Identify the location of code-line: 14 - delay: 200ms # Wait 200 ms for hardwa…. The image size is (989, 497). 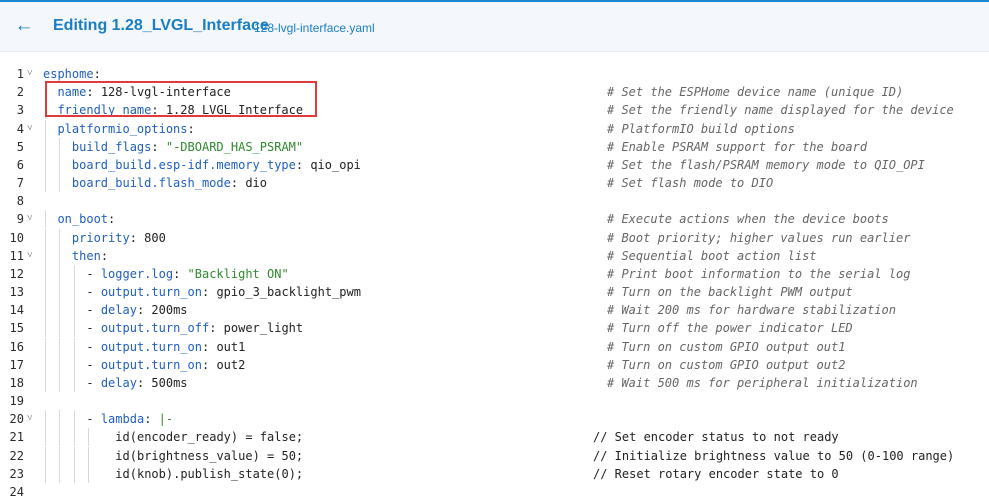
(494, 310).